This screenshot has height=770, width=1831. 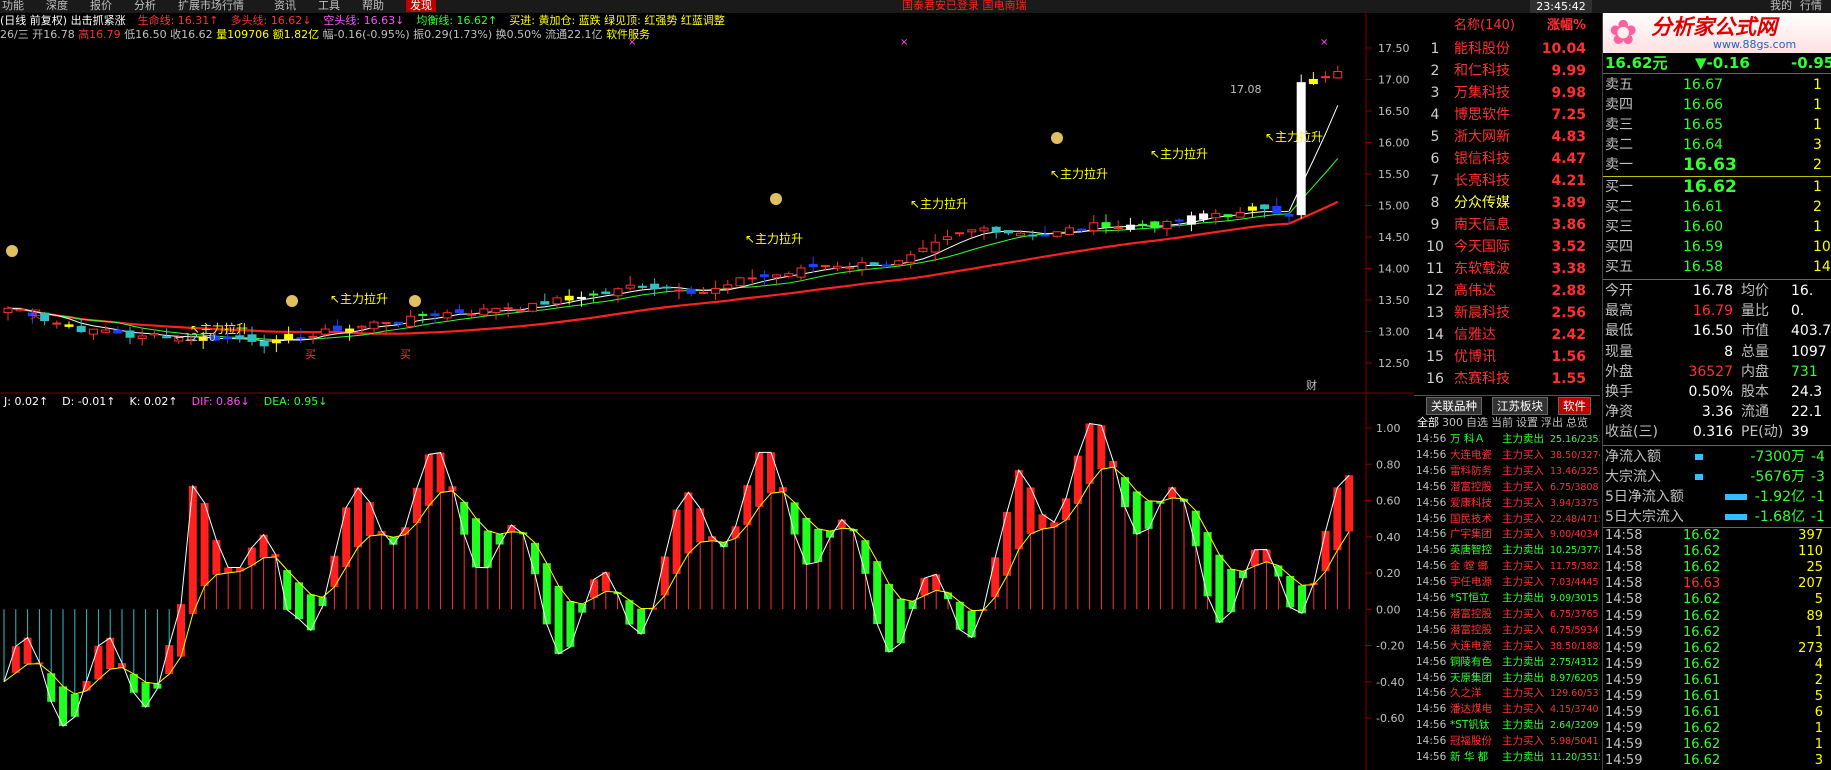 What do you see at coordinates (1508, 225) in the screenshot?
I see `ranking-row: 9 南天信息 3.86` at bounding box center [1508, 225].